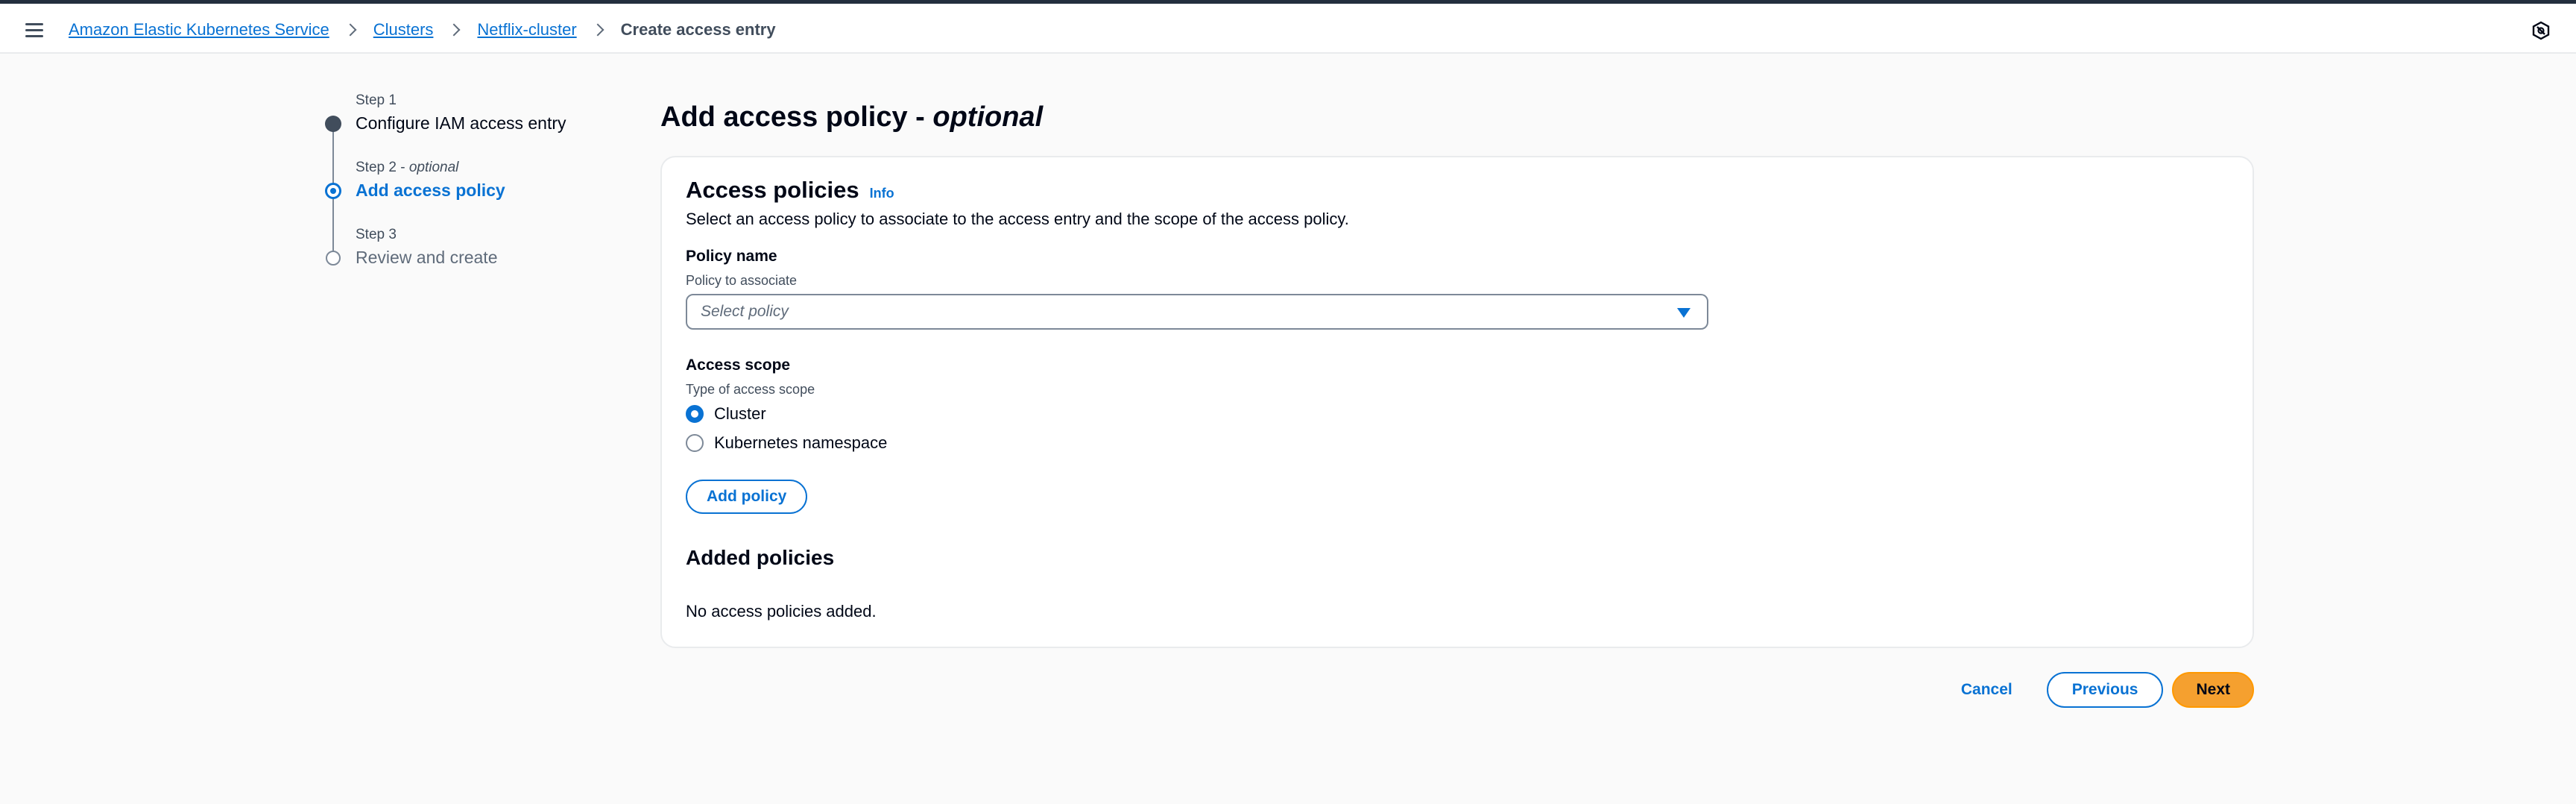  What do you see at coordinates (747, 497) in the screenshot?
I see `add-policy-button: Add policy` at bounding box center [747, 497].